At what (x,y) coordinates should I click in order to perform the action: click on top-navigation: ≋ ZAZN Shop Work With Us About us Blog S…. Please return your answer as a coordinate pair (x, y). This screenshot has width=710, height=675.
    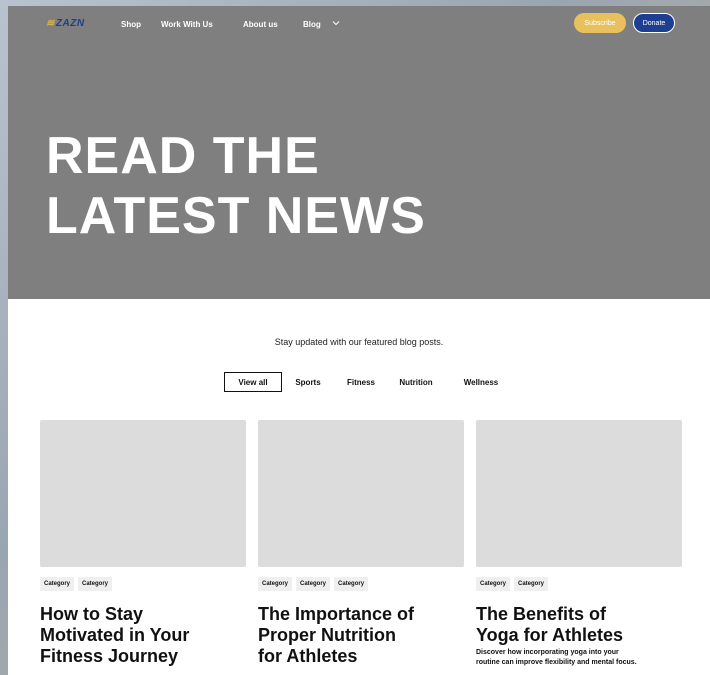
    Looking at the image, I should click on (359, 23).